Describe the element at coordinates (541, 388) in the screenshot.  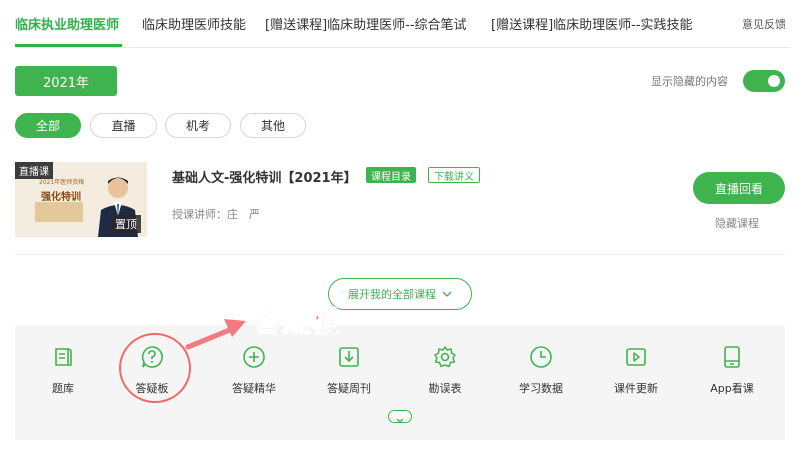
I see `tool-label: 学习数据` at that location.